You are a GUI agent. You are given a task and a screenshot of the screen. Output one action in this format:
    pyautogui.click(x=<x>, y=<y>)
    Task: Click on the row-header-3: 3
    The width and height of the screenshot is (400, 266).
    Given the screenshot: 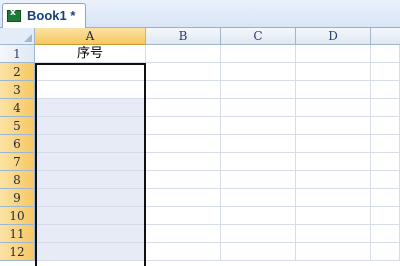 What is the action you would take?
    pyautogui.click(x=17, y=90)
    